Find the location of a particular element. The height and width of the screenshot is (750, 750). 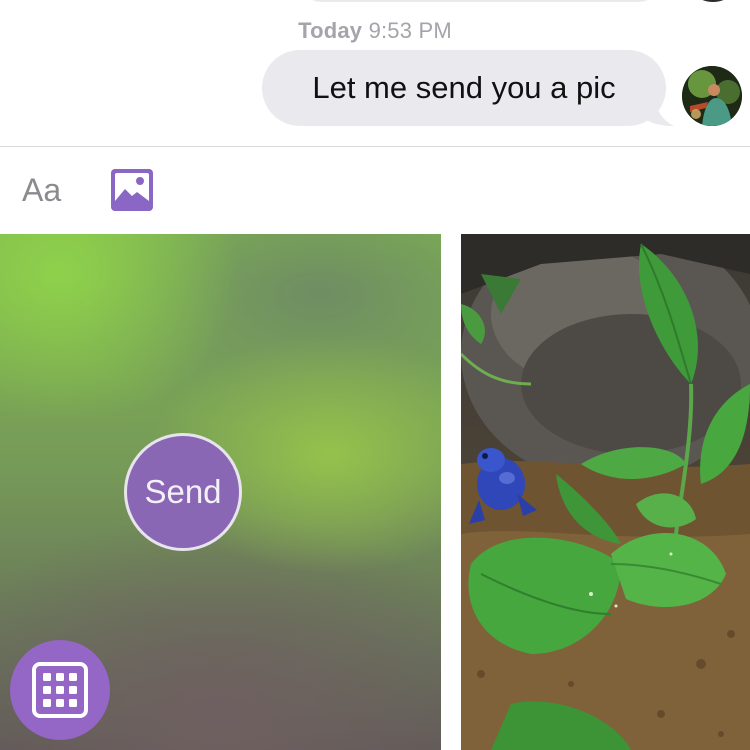

message-timestamp: Today 9:53 PM is located at coordinates (375, 31).